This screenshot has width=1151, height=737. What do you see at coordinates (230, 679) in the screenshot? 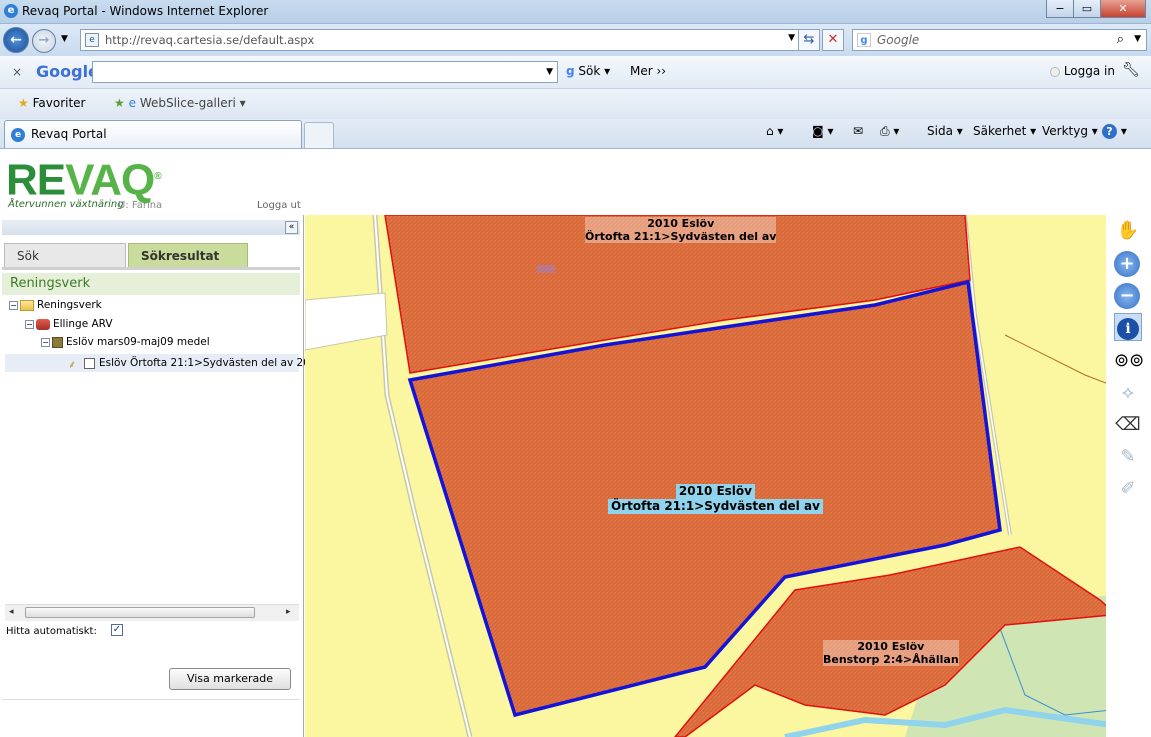
I see `show-selected-button: Visa markerade` at bounding box center [230, 679].